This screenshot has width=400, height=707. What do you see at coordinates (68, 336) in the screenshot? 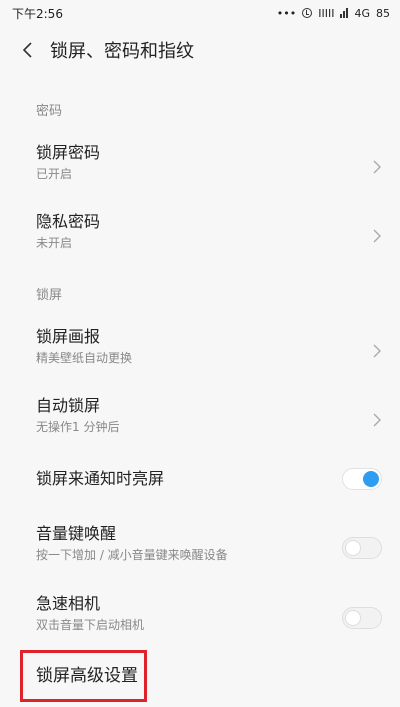
I see `row-title: 锁屏画报` at bounding box center [68, 336].